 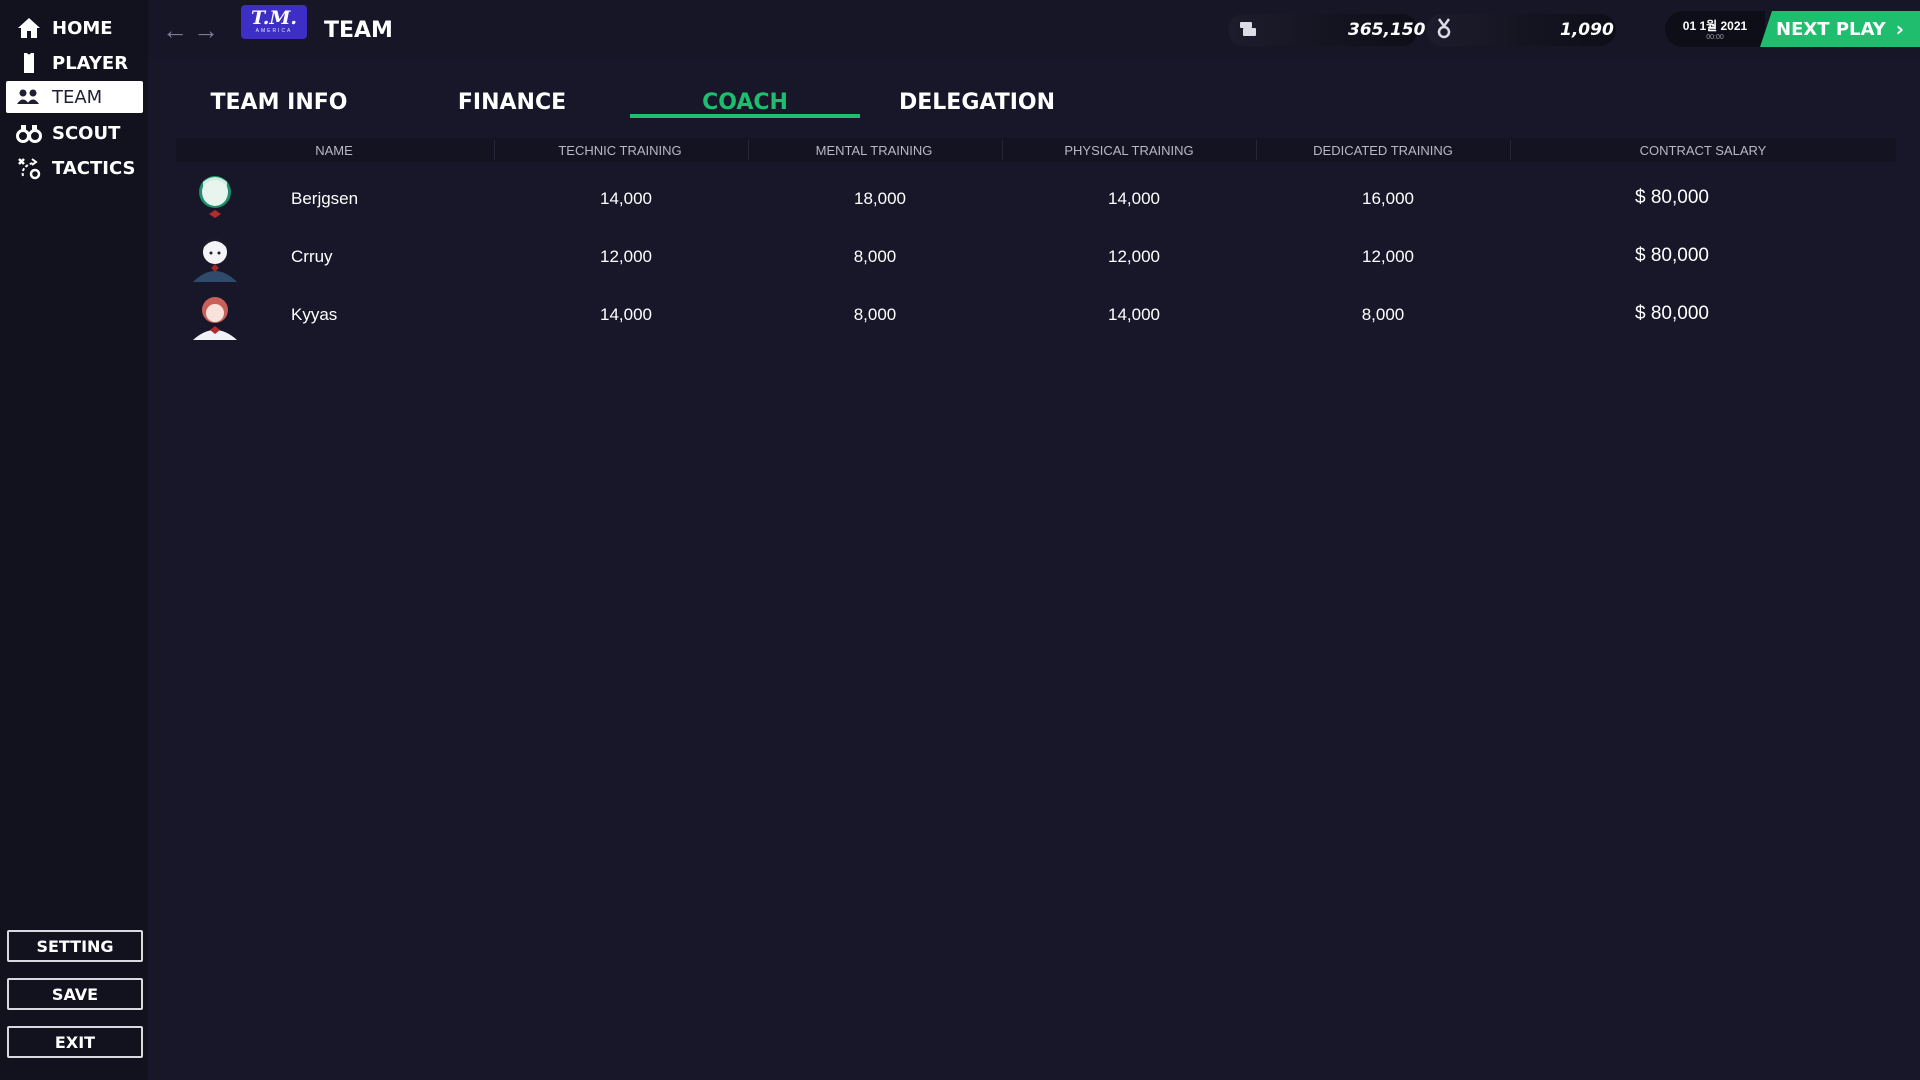 What do you see at coordinates (75, 994) in the screenshot?
I see `save-button: SAVE` at bounding box center [75, 994].